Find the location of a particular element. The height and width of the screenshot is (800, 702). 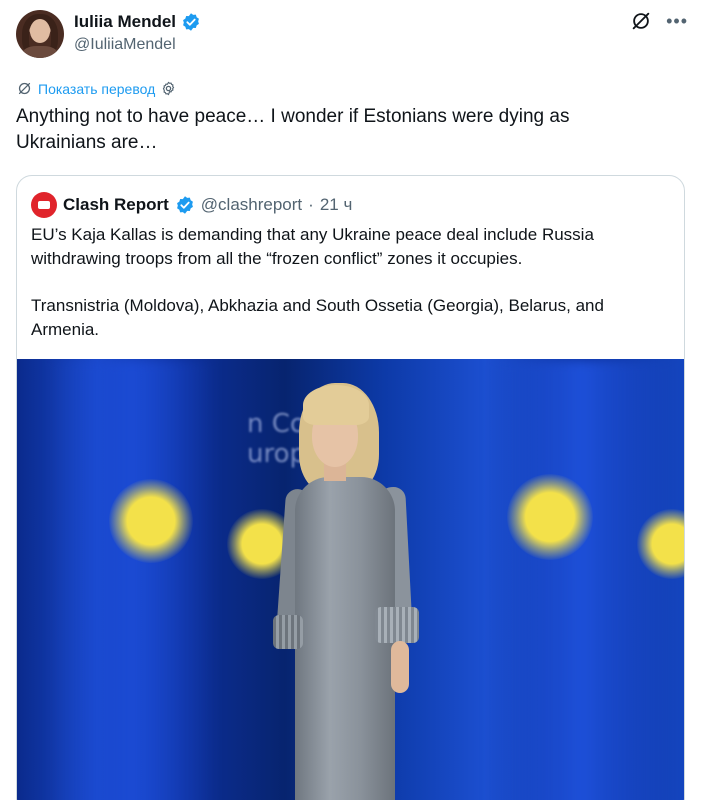

grok-icon is located at coordinates (641, 21).